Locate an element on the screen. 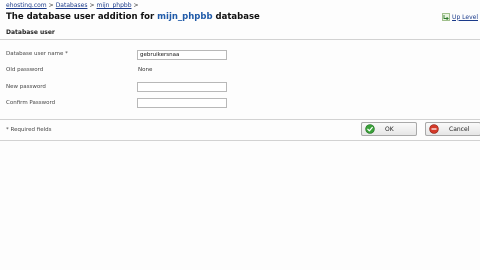 The image size is (480, 270). username-label: Database user name * is located at coordinates (37, 54).